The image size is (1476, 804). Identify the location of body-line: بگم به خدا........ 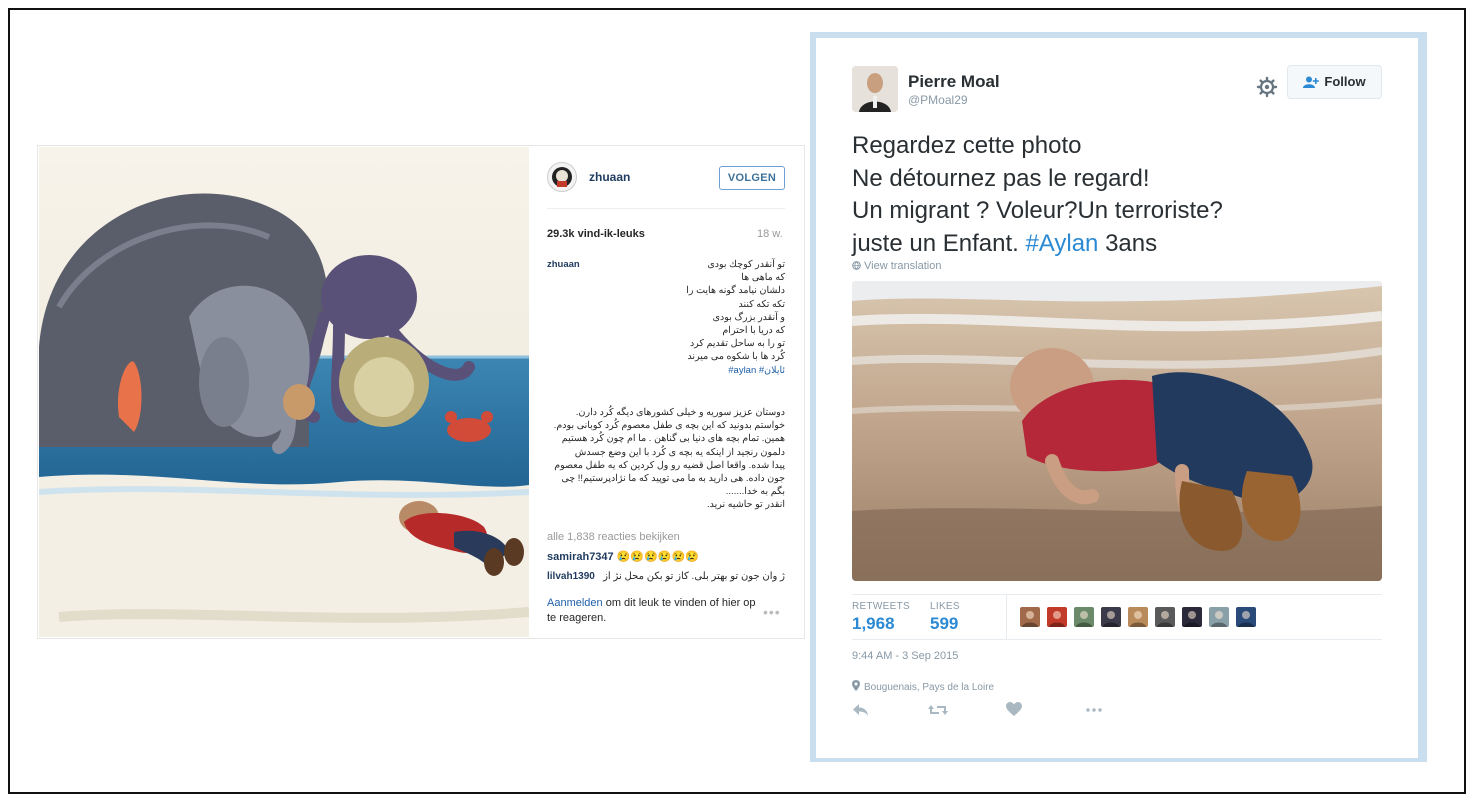
(755, 492).